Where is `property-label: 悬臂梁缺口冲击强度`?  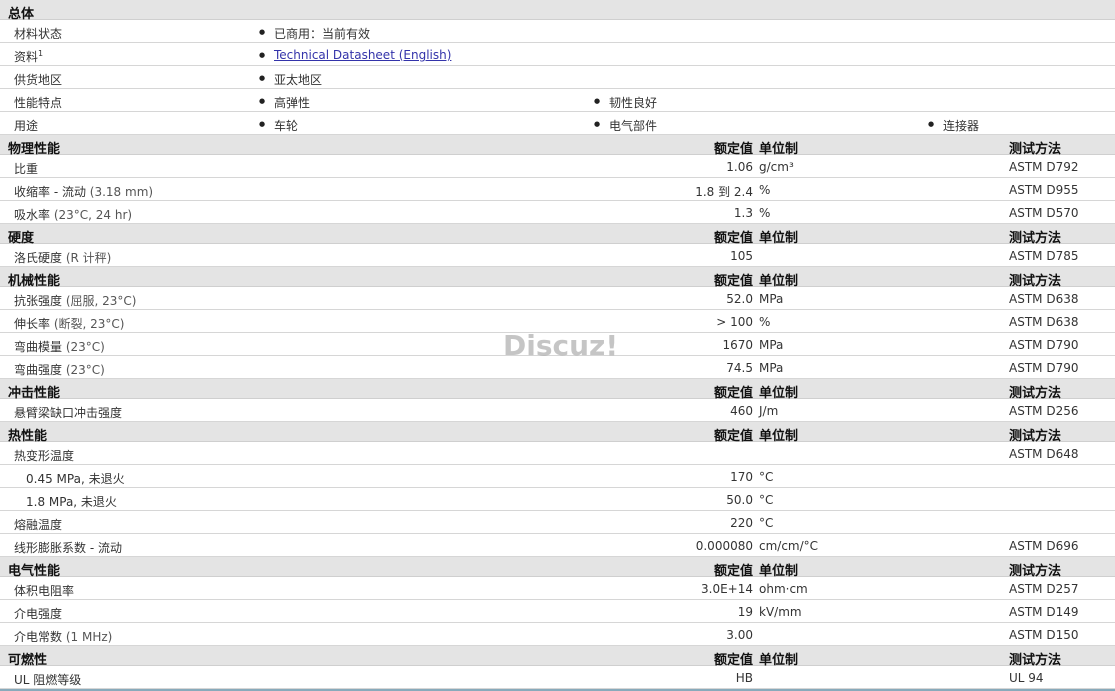 property-label: 悬臂梁缺口冲击强度 is located at coordinates (68, 413).